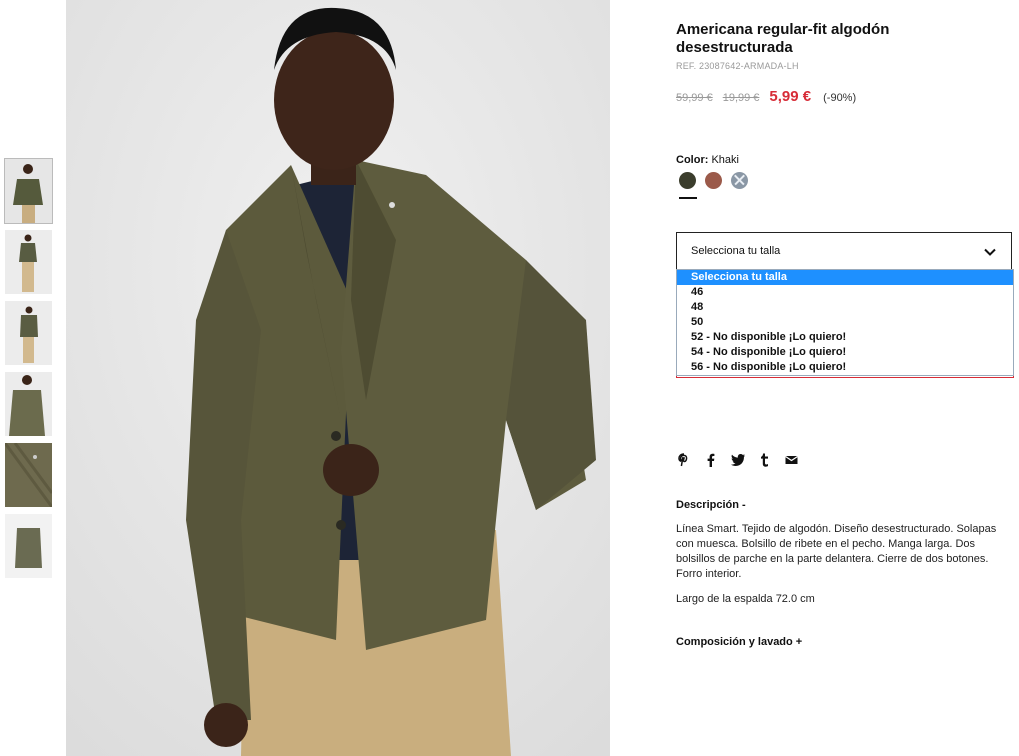 Image resolution: width=1019 pixels, height=756 pixels. What do you see at coordinates (844, 251) in the screenshot?
I see `size-select: Selecciona tu talla` at bounding box center [844, 251].